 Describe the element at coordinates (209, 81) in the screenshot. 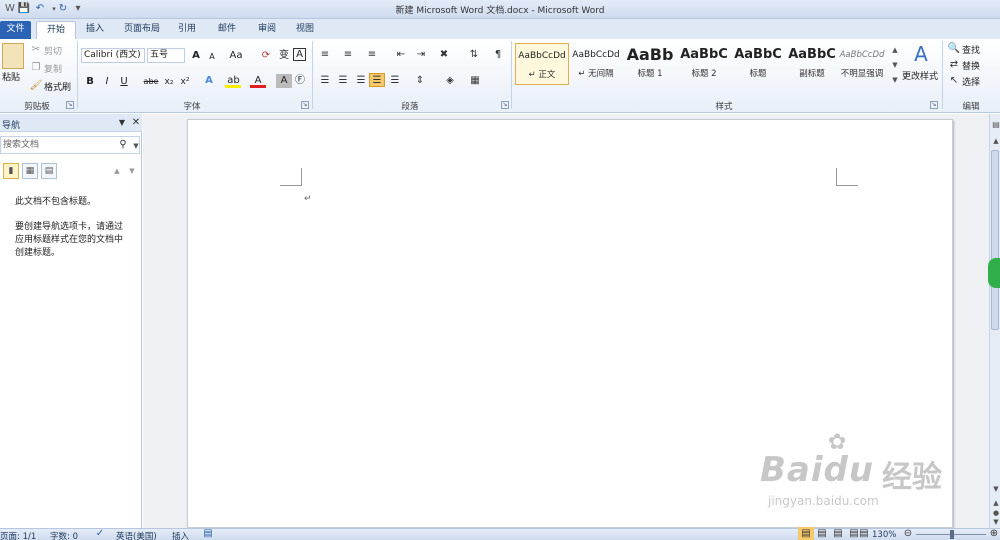

I see `text-effects-icon: A` at that location.